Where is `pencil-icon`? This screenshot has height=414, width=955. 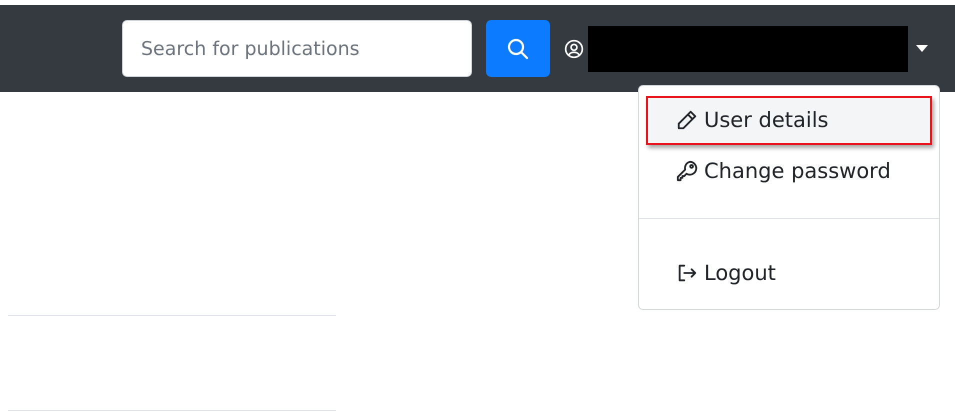
pencil-icon is located at coordinates (687, 120).